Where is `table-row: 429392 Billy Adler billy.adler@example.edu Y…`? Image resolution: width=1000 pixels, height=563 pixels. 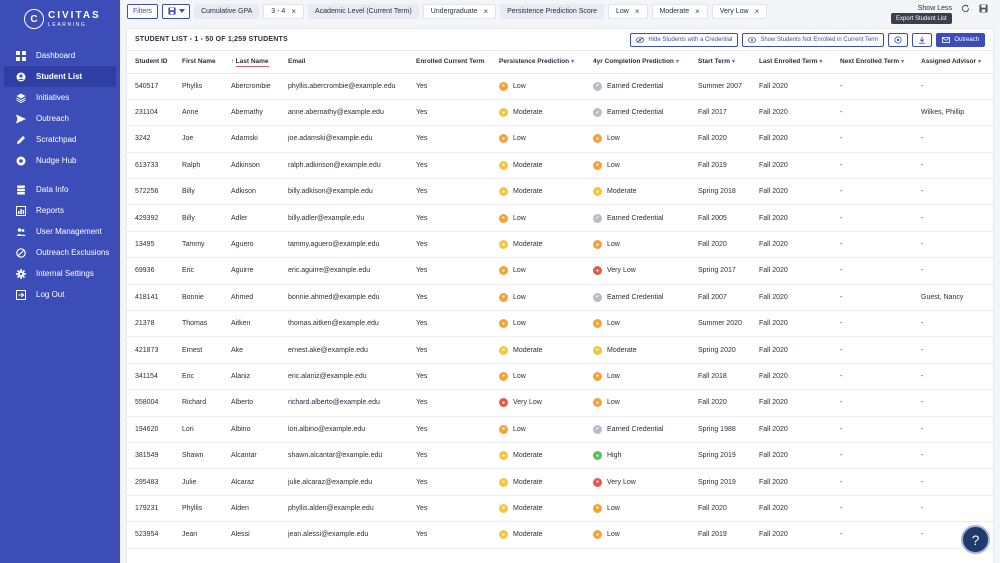
table-row: 429392 Billy Adler billy.adler@example.edu Y… is located at coordinates (560, 218).